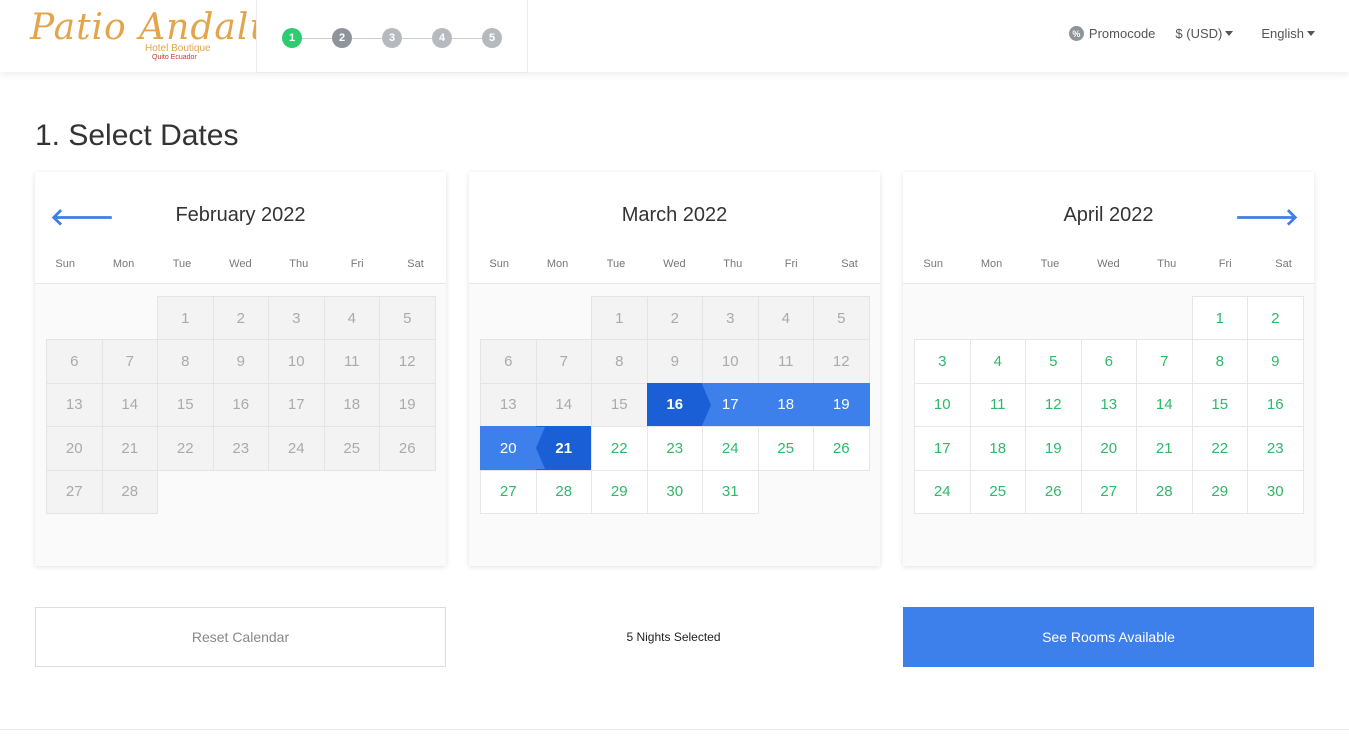  What do you see at coordinates (442, 38) in the screenshot?
I see `step-4: 4` at bounding box center [442, 38].